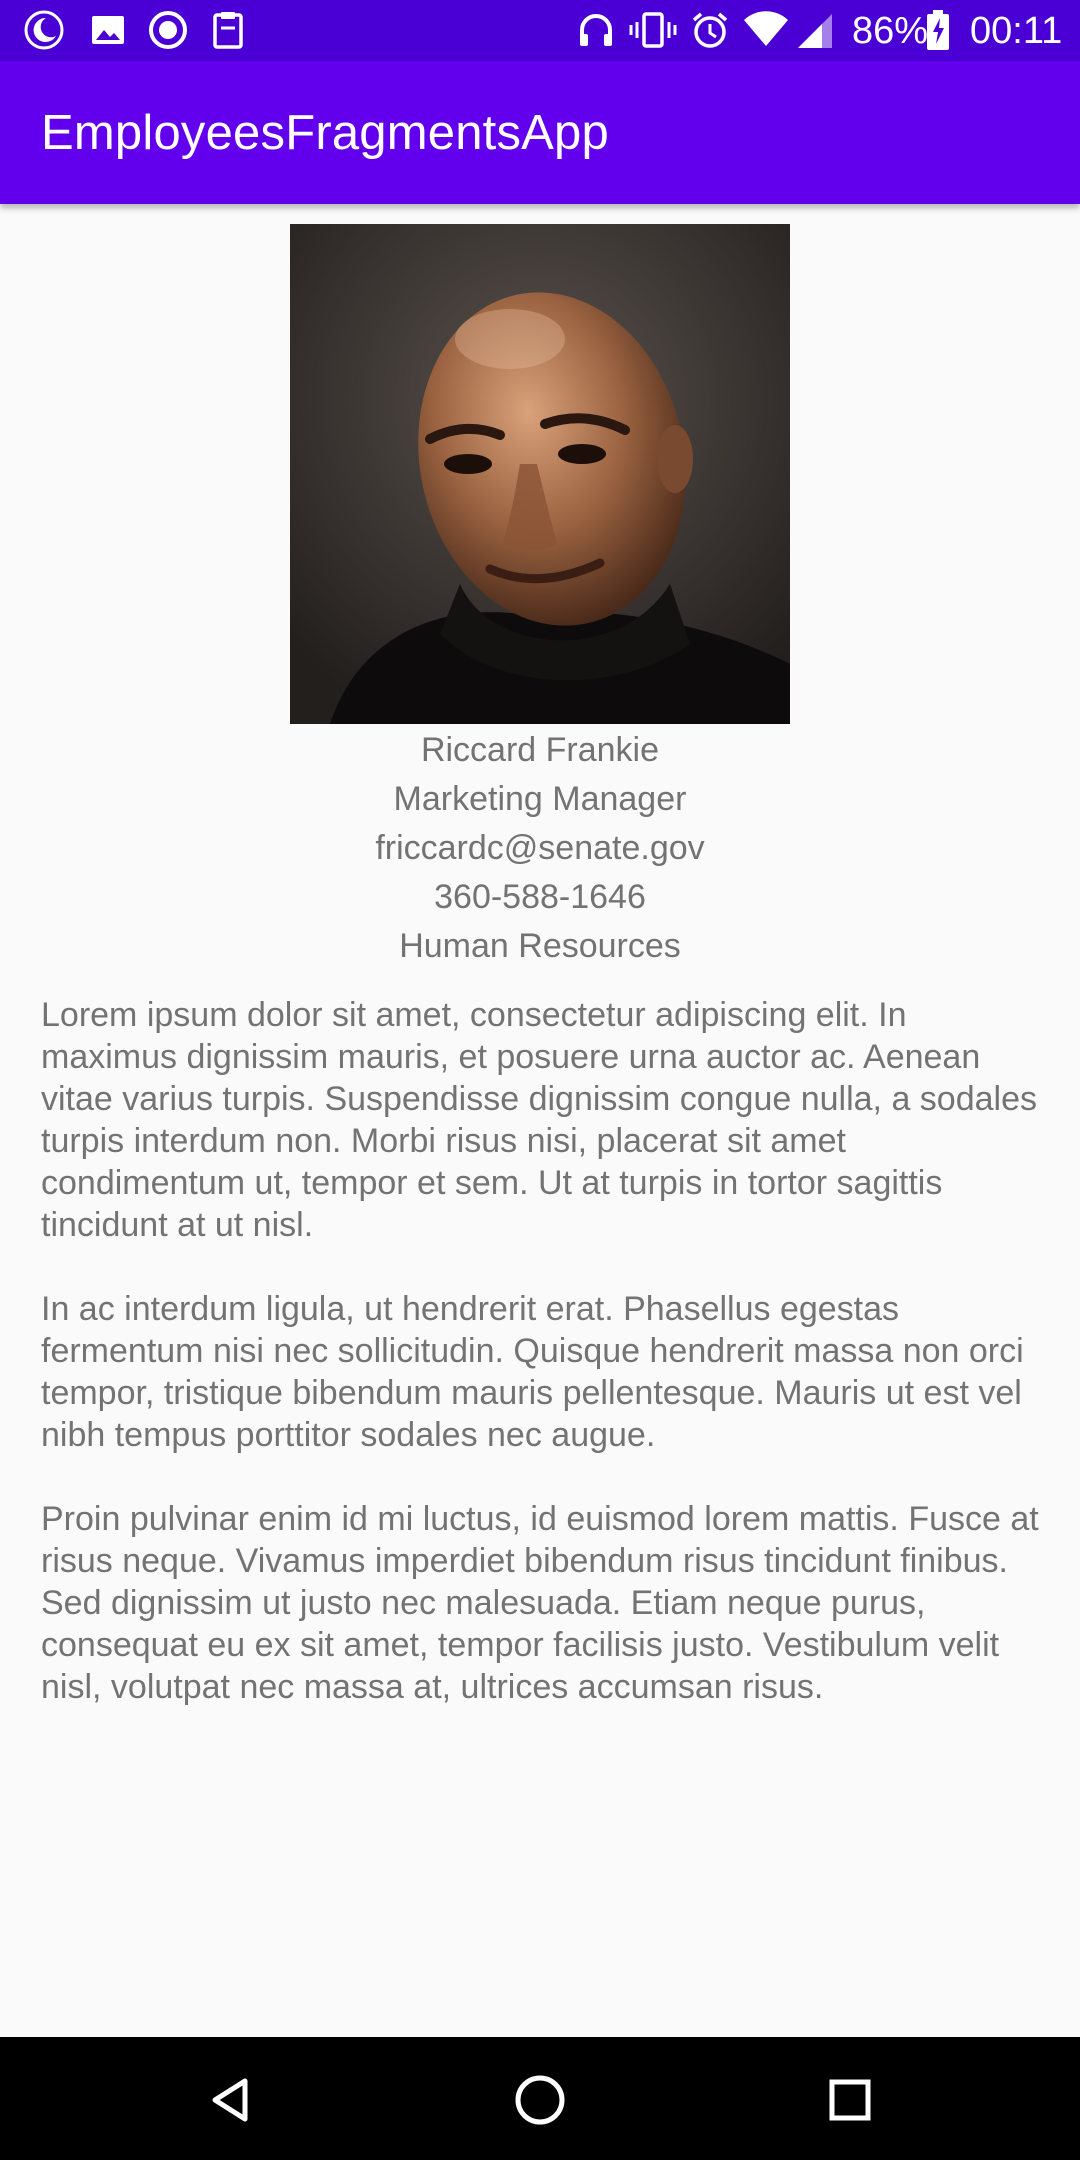 The height and width of the screenshot is (2160, 1080). What do you see at coordinates (325, 133) in the screenshot?
I see `app-title: EmployeesFragmentsApp` at bounding box center [325, 133].